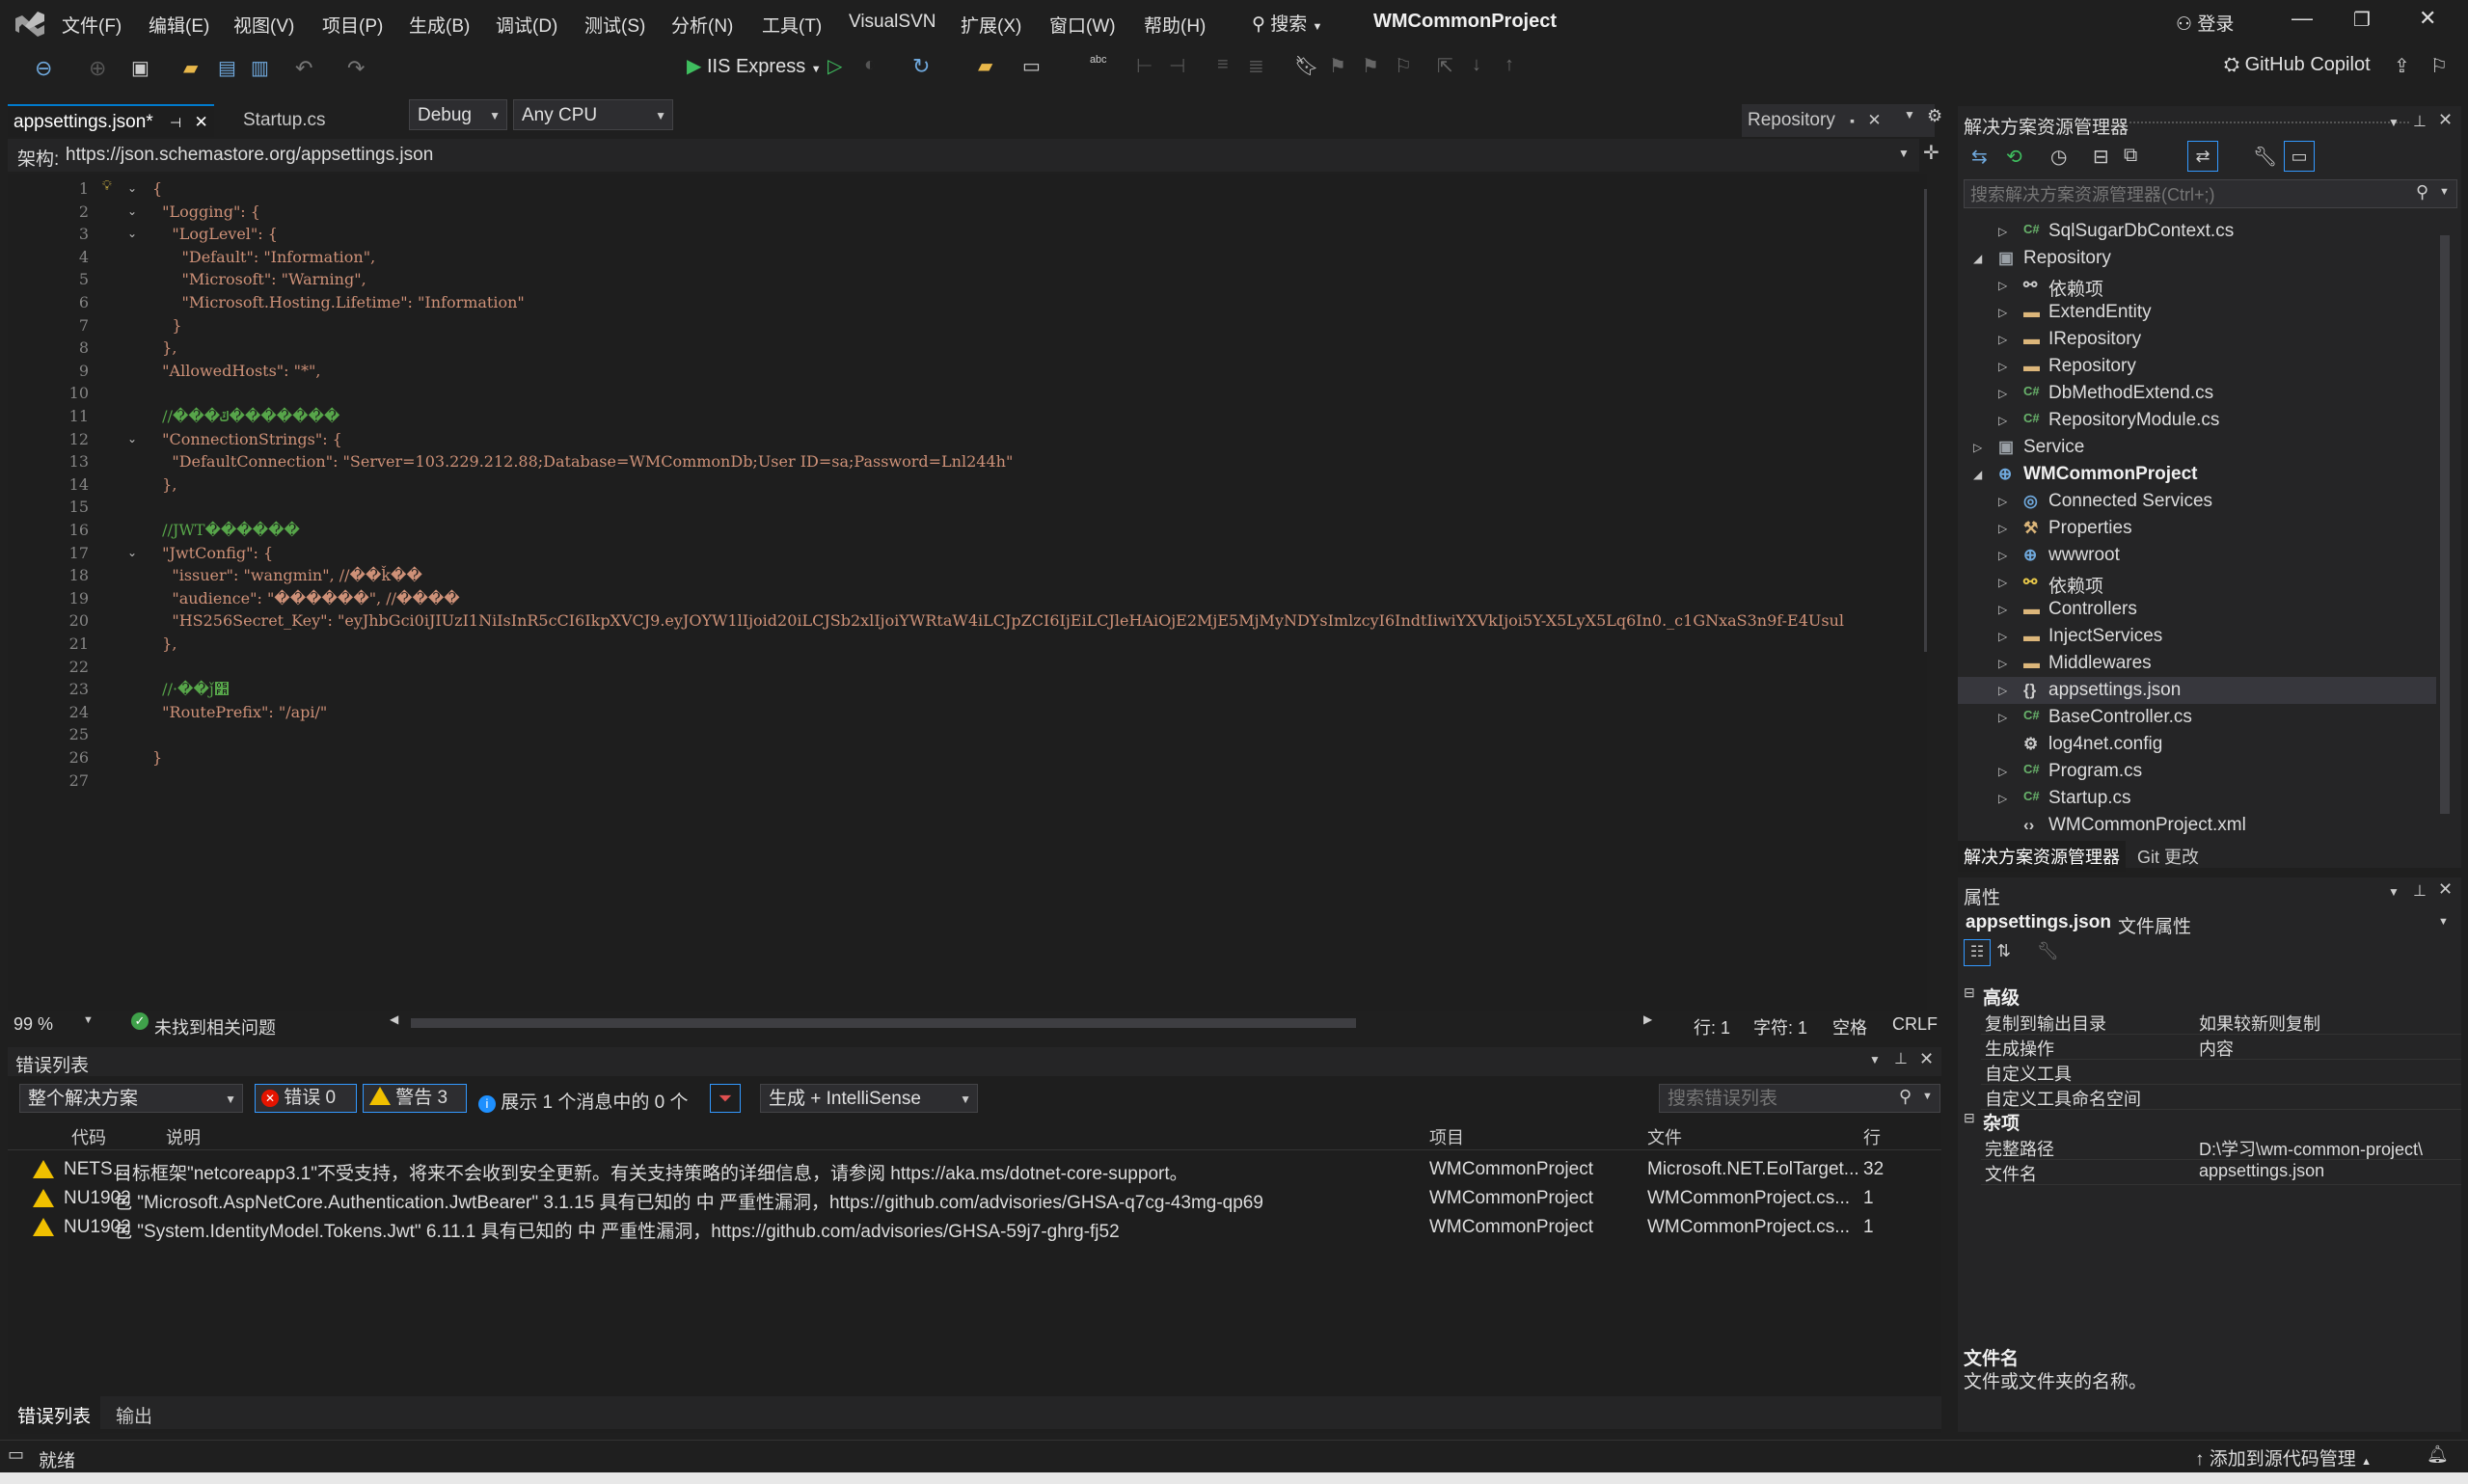 The image size is (2468, 1484). I want to click on warnings-filter-button: 警告 3, so click(415, 1098).